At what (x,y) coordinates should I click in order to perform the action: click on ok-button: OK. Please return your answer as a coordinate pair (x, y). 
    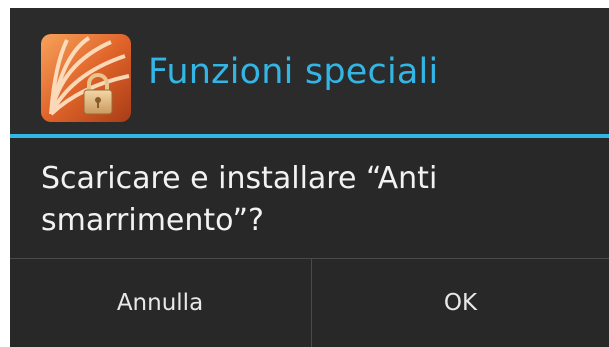
    Looking at the image, I should click on (460, 303).